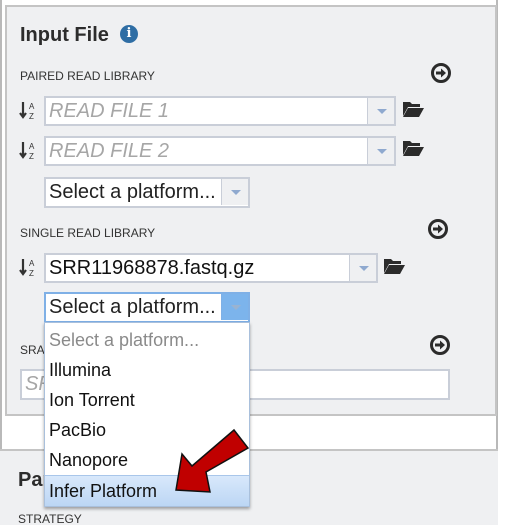 The image size is (506, 526). What do you see at coordinates (109, 111) in the screenshot?
I see `read-file-1-placeholder: READ FILE 1` at bounding box center [109, 111].